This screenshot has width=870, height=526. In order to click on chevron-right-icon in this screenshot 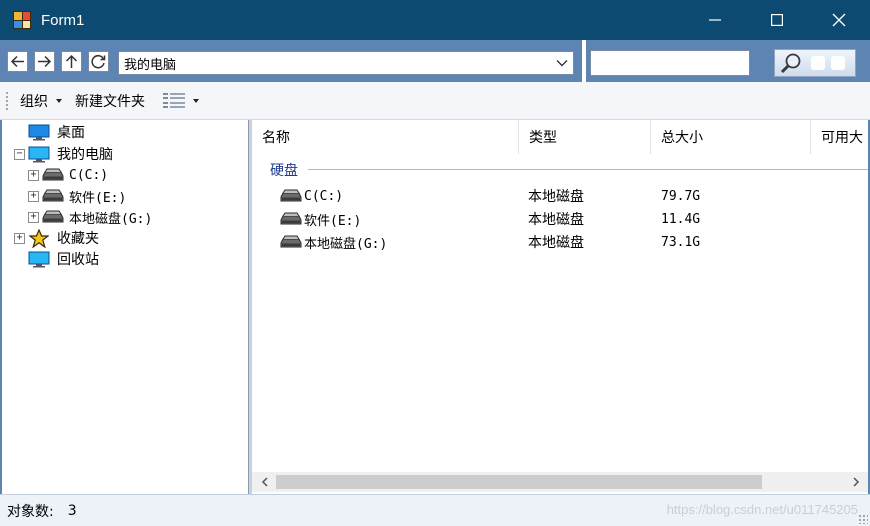, I will do `click(855, 482)`.